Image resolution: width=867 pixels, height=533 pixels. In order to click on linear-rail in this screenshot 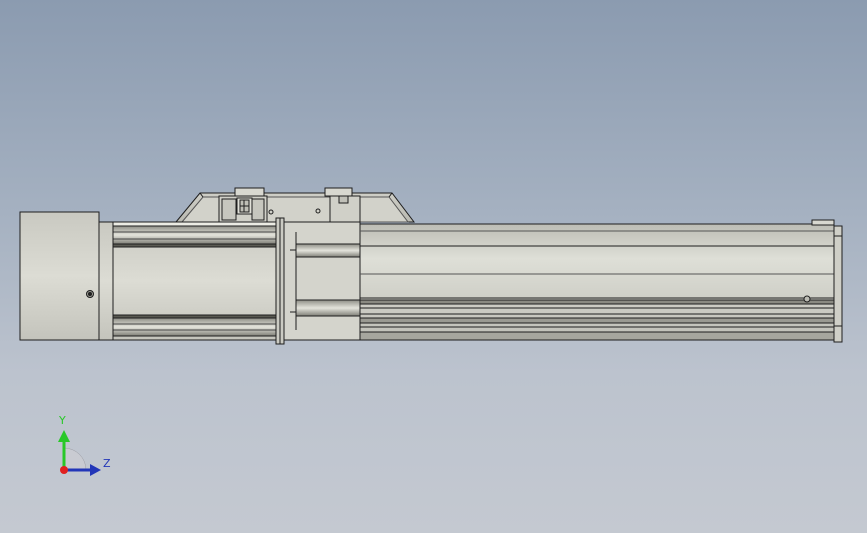, I will do `click(597, 282)`.